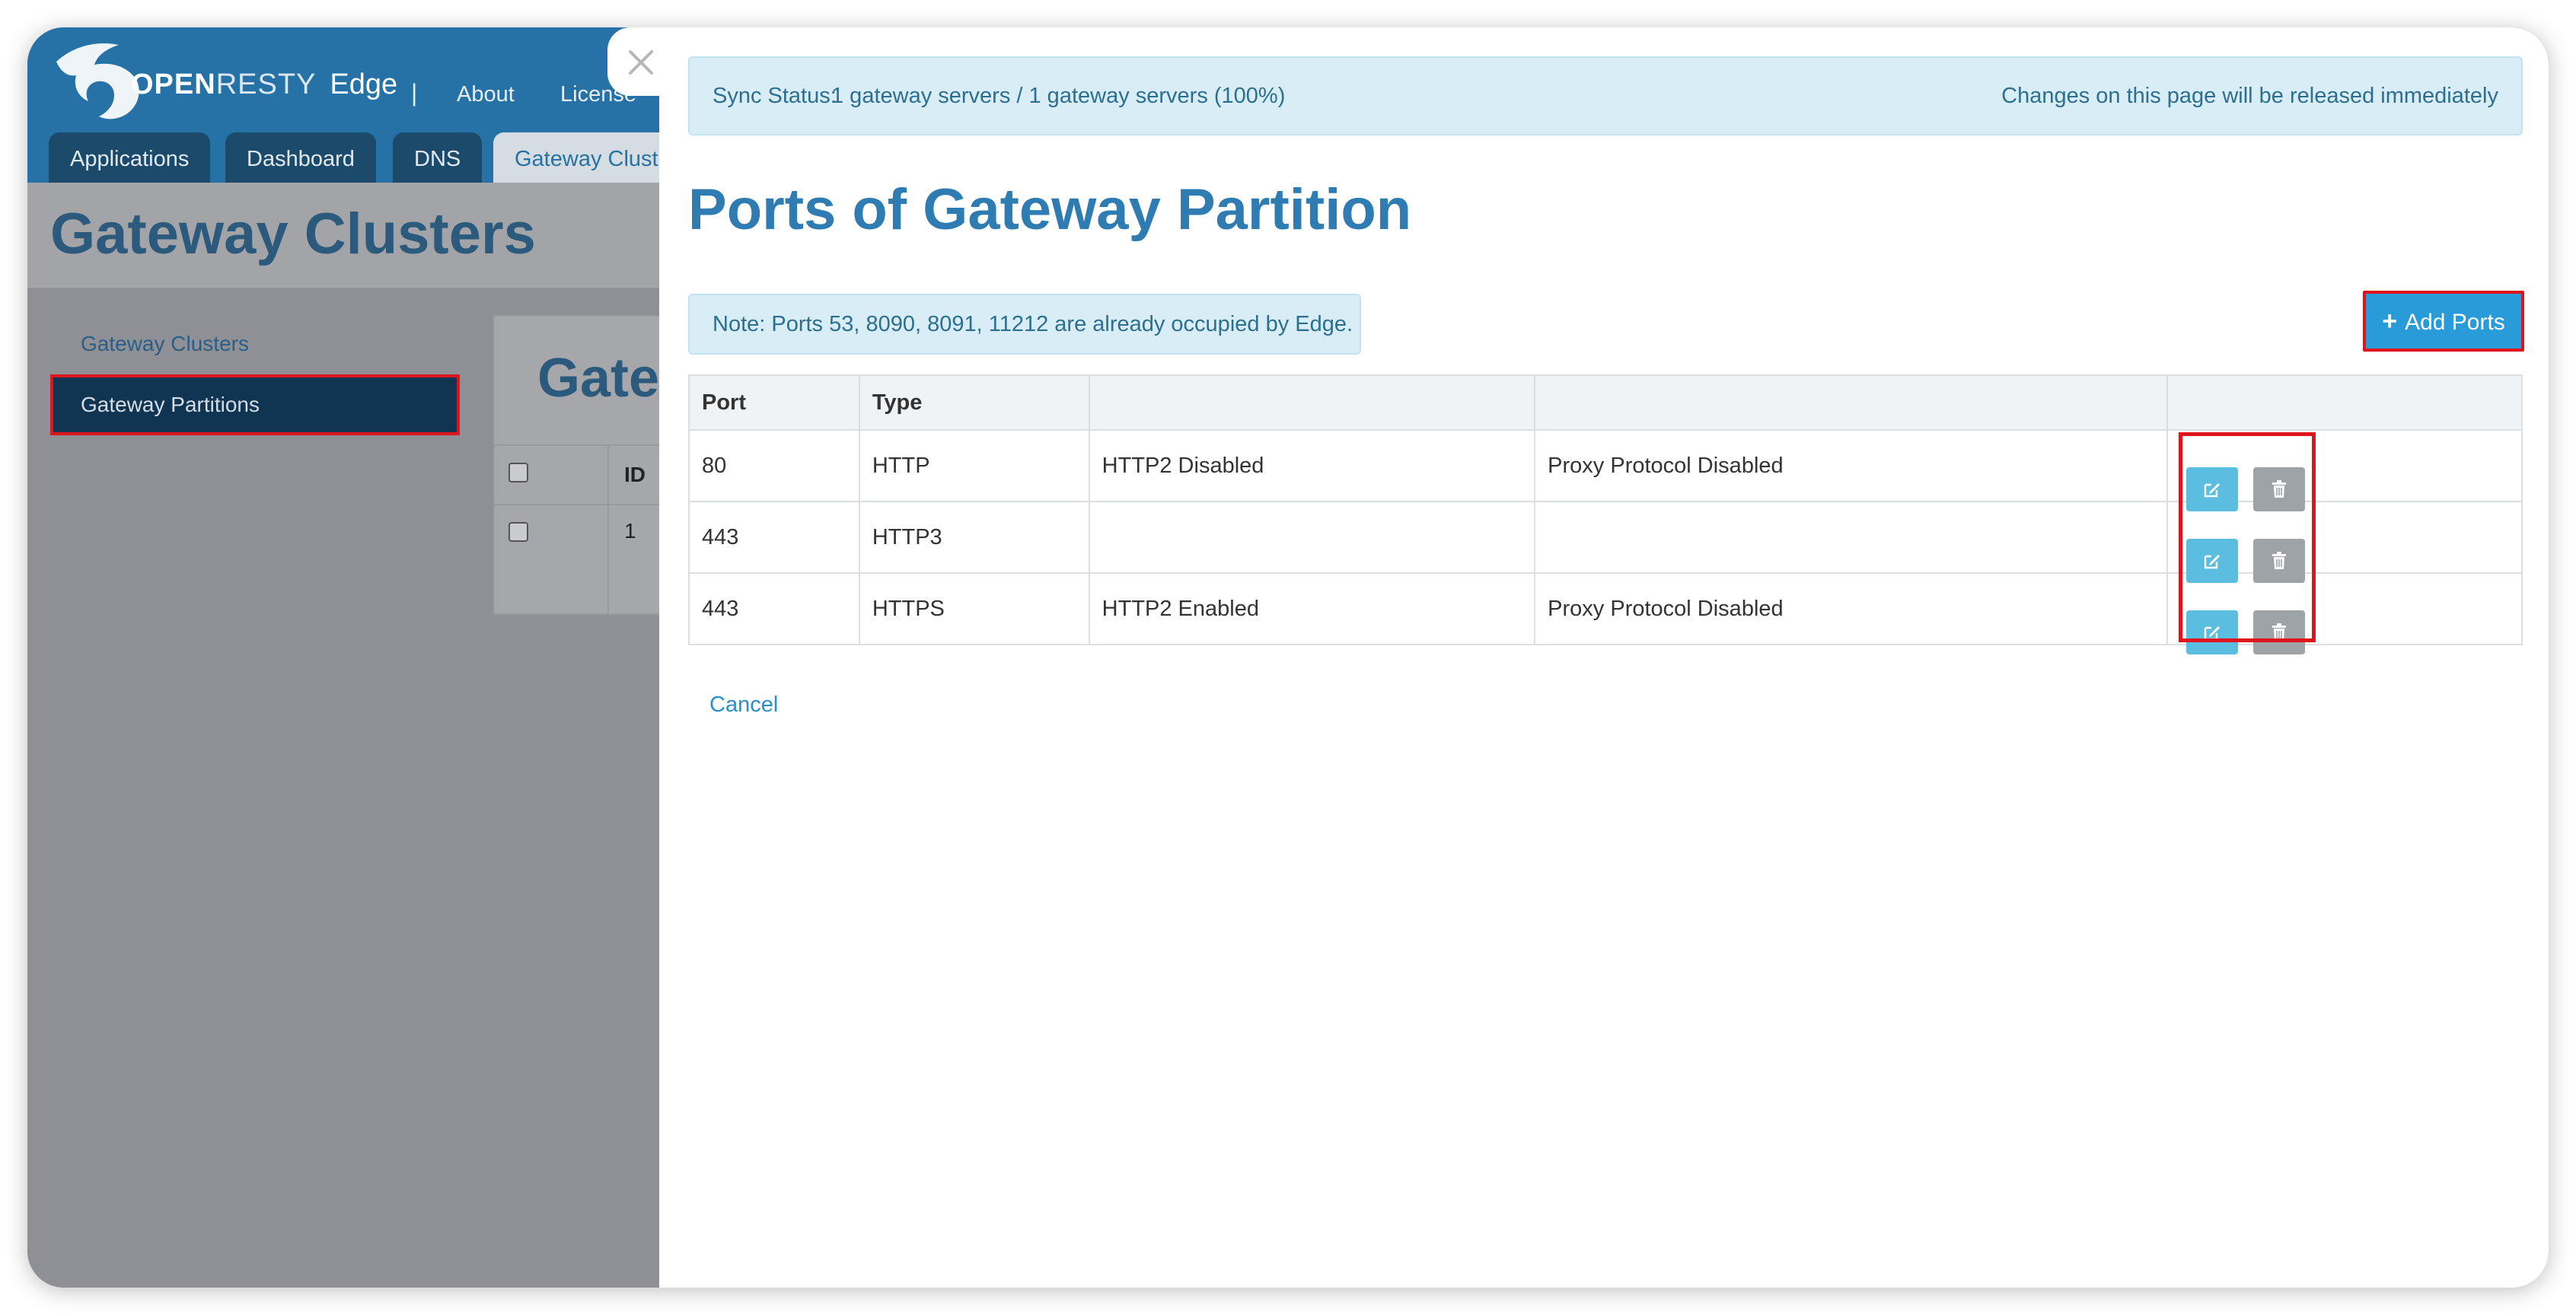 This screenshot has height=1315, width=2576. I want to click on column-header-proxy, so click(1851, 403).